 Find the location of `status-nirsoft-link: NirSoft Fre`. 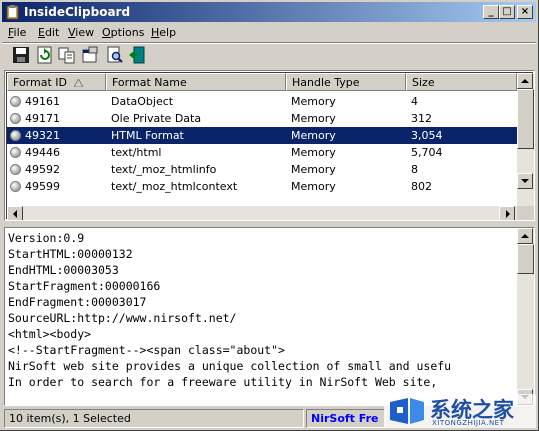

status-nirsoft-link: NirSoft Fre is located at coordinates (346, 418).